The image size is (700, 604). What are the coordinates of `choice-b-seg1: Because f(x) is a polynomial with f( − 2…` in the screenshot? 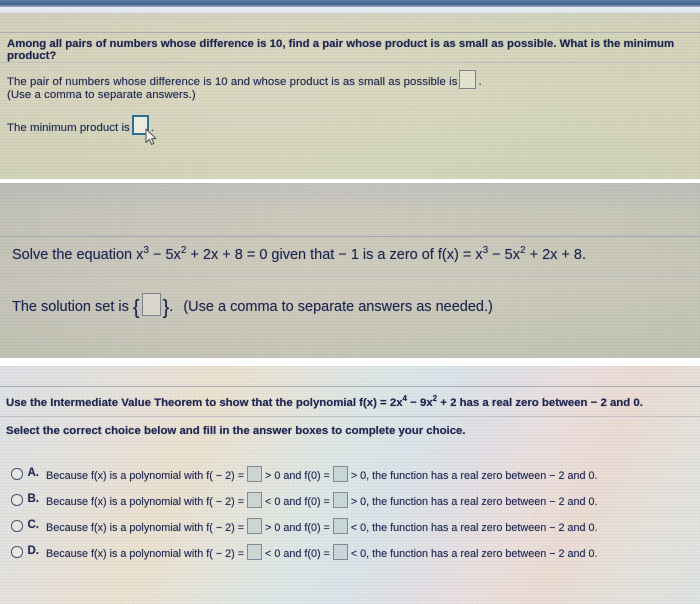 It's located at (145, 502).